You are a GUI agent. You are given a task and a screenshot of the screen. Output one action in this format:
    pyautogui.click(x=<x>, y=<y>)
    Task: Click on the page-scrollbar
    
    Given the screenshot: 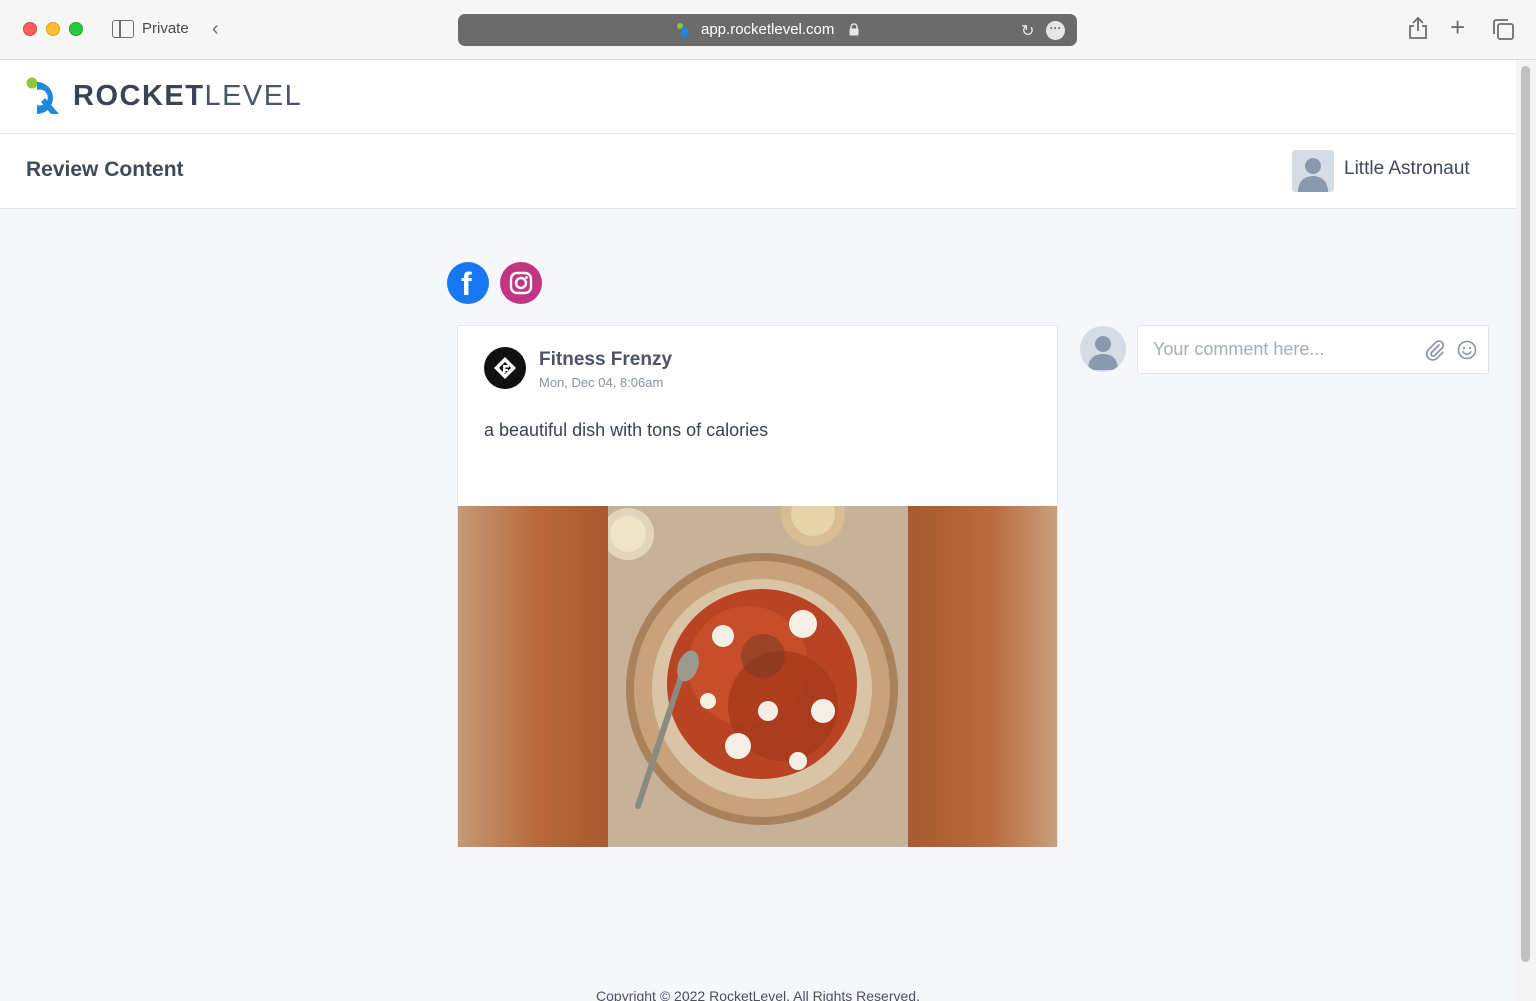 What is the action you would take?
    pyautogui.click(x=1526, y=530)
    